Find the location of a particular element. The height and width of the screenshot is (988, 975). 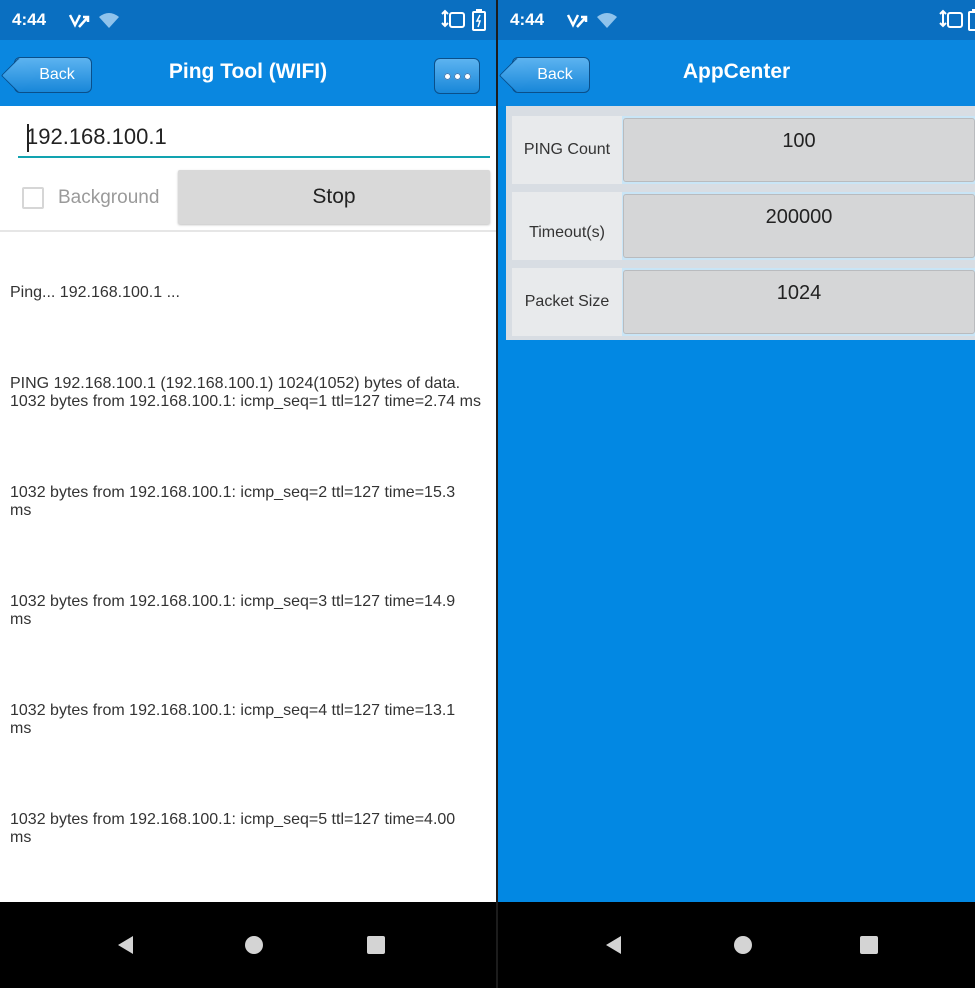

ping-count-row: PING Count is located at coordinates (743, 150).